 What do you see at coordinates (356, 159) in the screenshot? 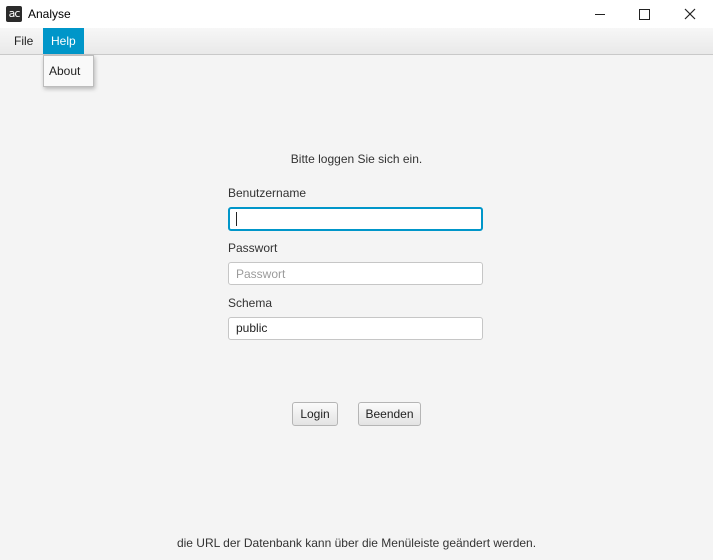
I see `login-prompt: Bitte loggen Sie sich ein.` at bounding box center [356, 159].